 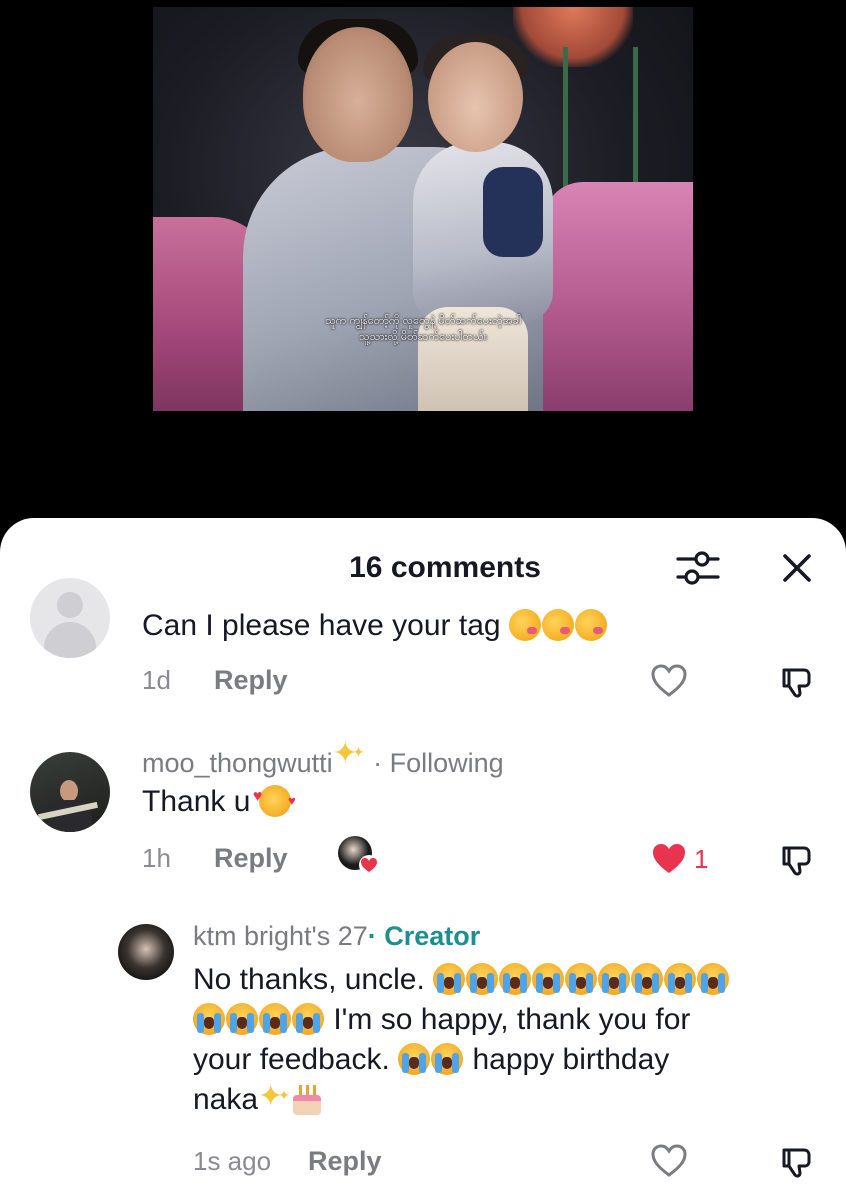 What do you see at coordinates (232, 1161) in the screenshot?
I see `comment-time: 1s ago` at bounding box center [232, 1161].